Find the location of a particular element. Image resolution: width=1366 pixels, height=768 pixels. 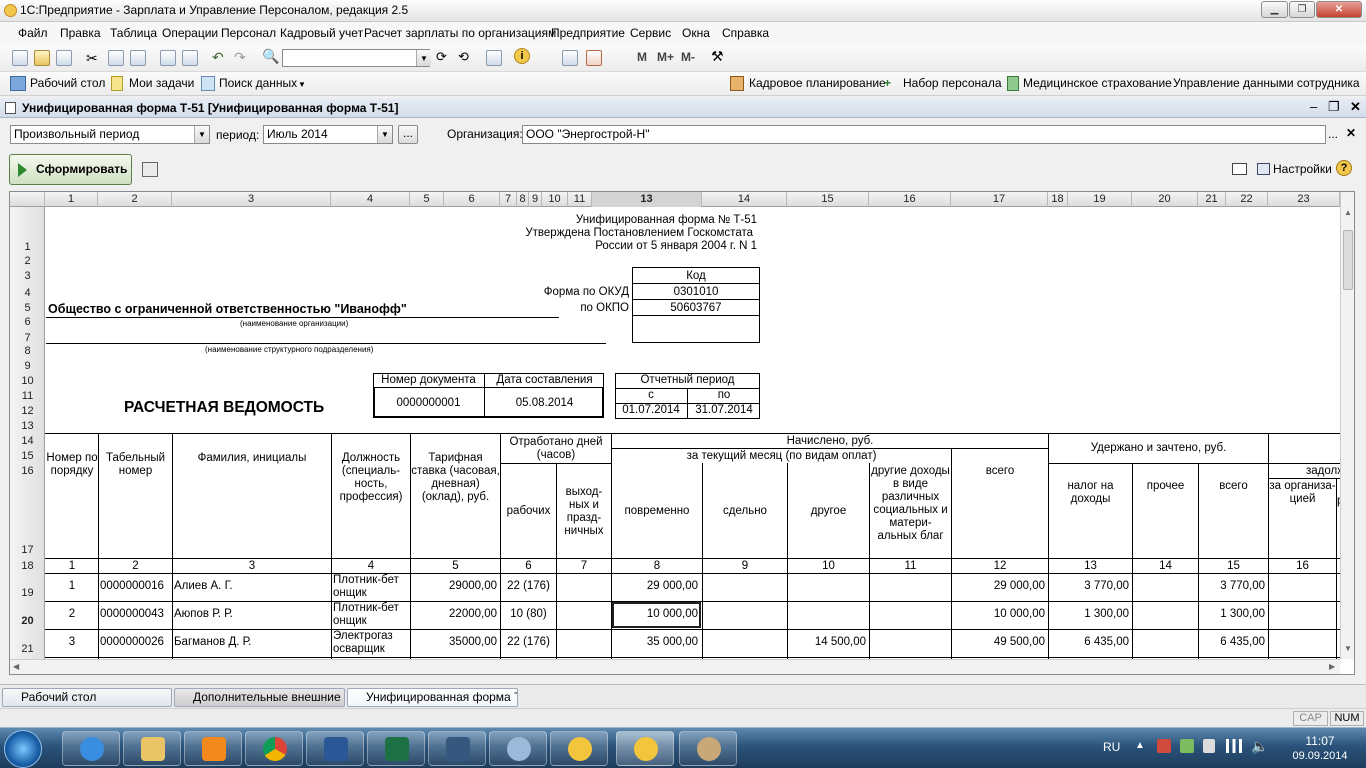

col-header: 16 is located at coordinates (910, 199).